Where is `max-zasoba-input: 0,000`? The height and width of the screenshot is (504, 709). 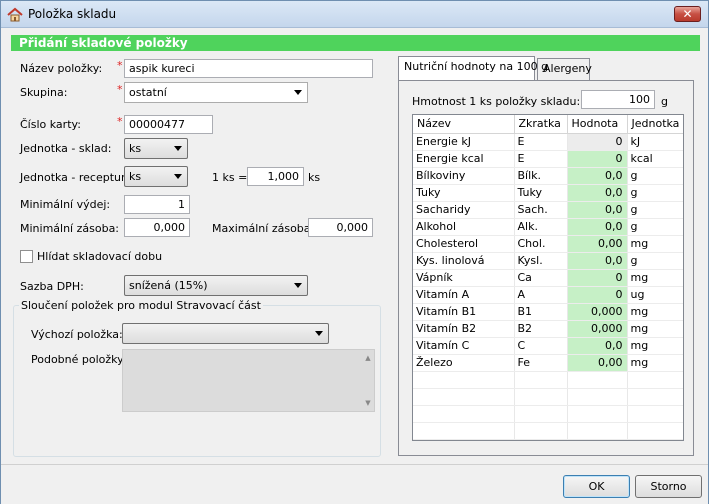 max-zasoba-input: 0,000 is located at coordinates (340, 227).